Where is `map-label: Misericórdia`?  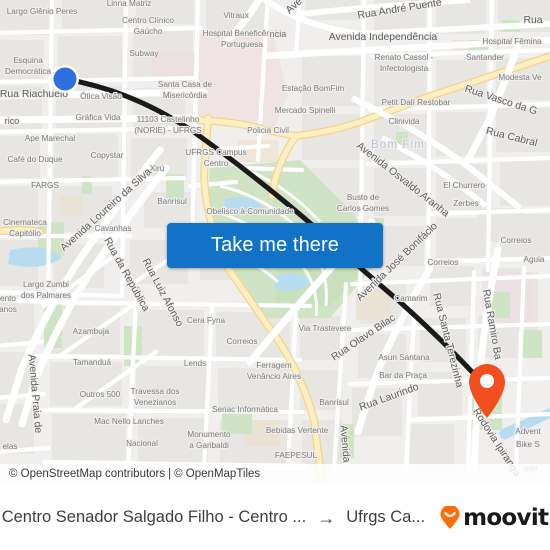
map-label: Misericórdia is located at coordinates (185, 95).